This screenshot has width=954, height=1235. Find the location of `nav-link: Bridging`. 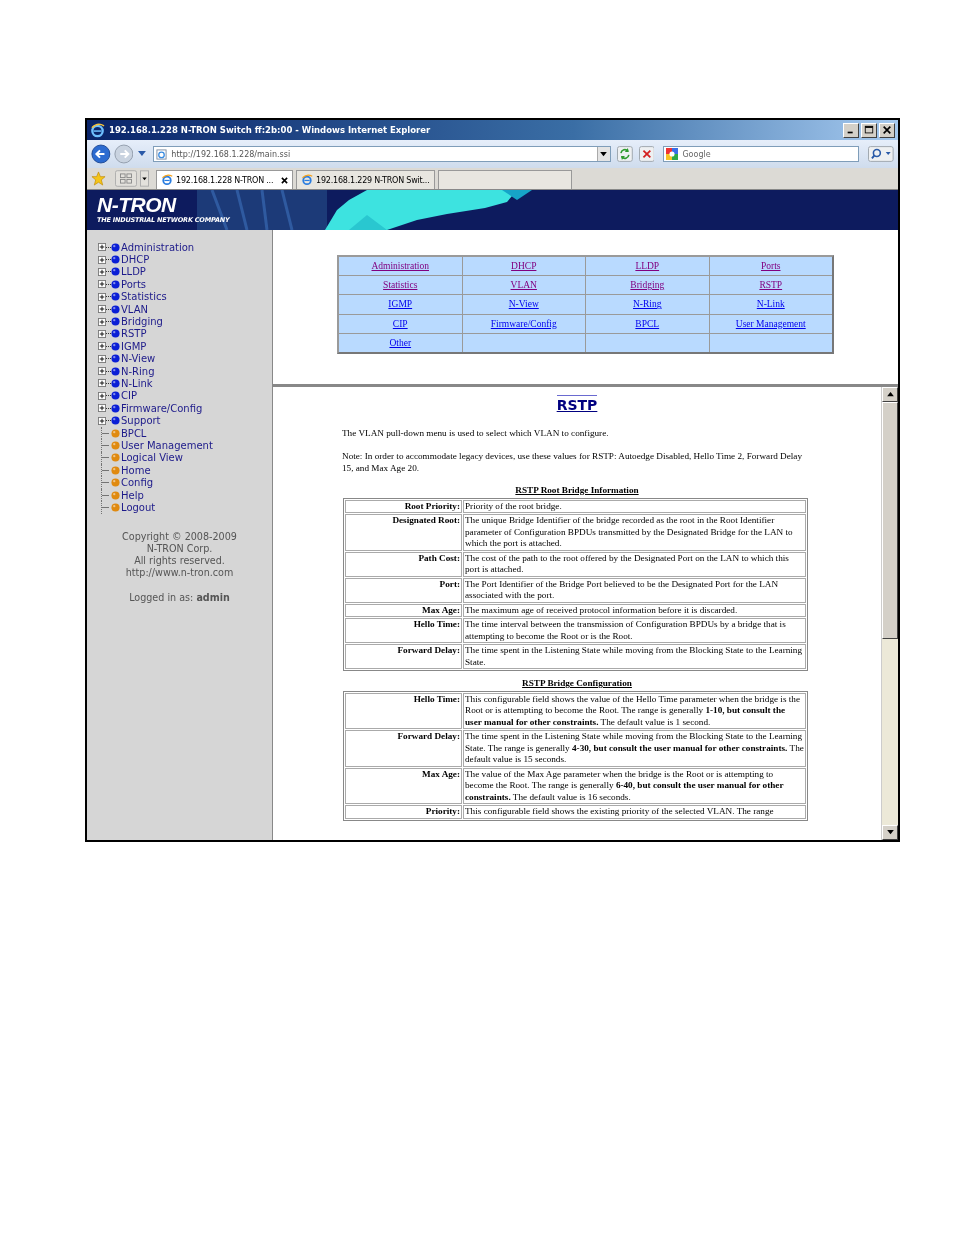

nav-link: Bridging is located at coordinates (647, 285).